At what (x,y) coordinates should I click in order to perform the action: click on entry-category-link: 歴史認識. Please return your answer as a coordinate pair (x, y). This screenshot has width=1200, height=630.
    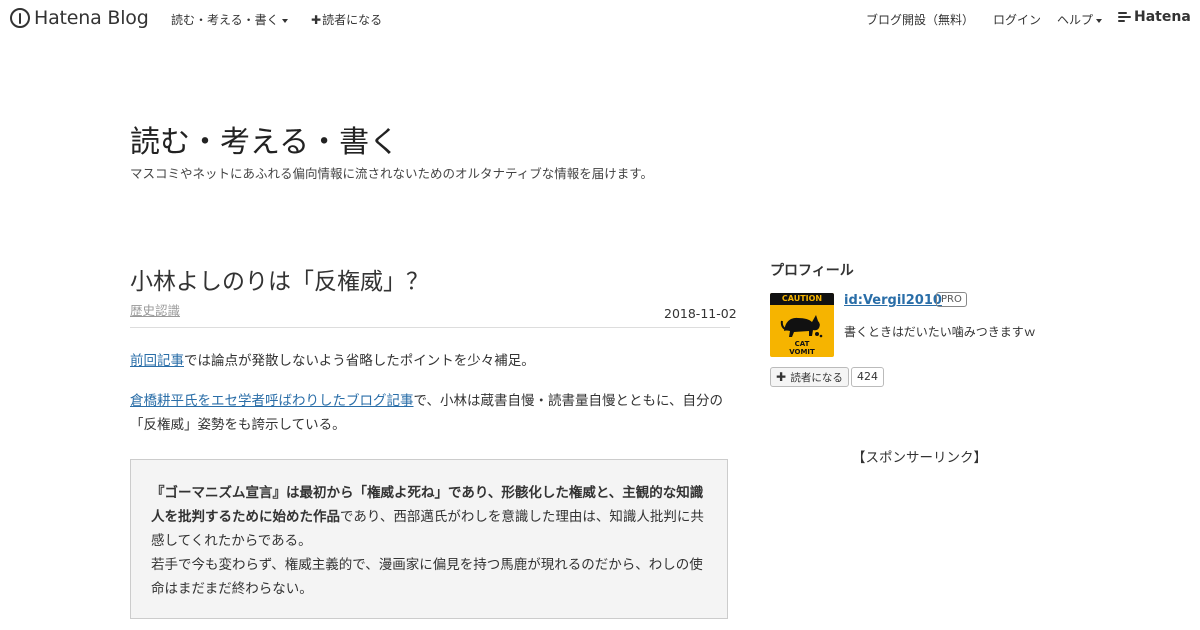
    Looking at the image, I should click on (155, 309).